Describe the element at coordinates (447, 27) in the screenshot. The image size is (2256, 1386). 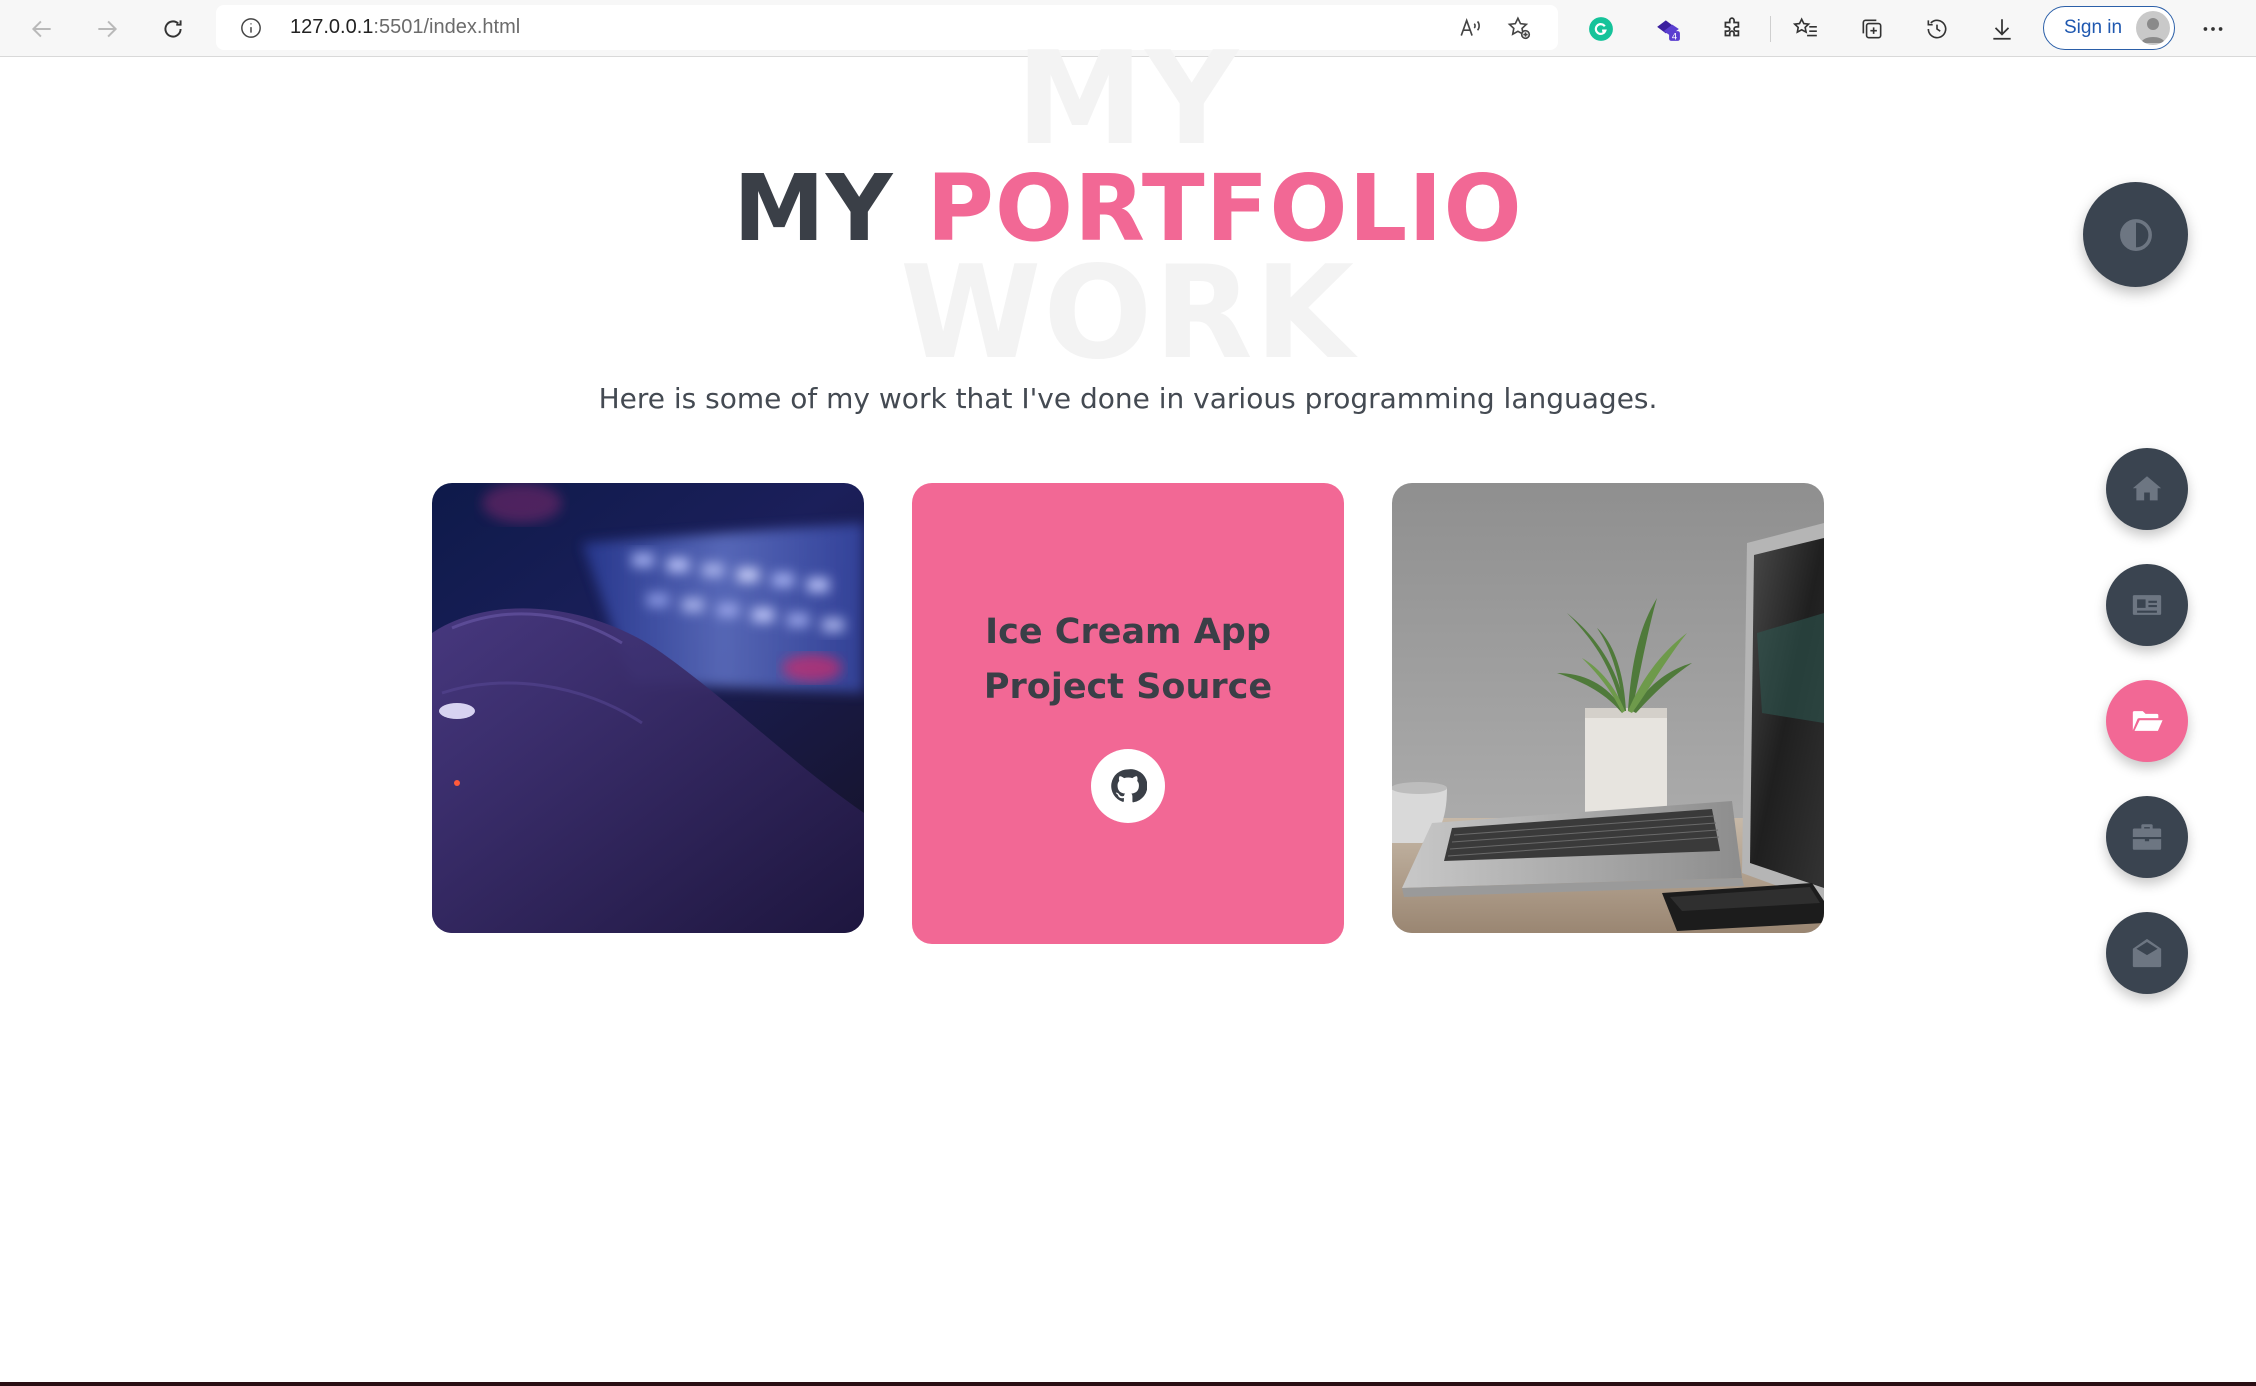
I see `url-path: :5501/index.html` at that location.